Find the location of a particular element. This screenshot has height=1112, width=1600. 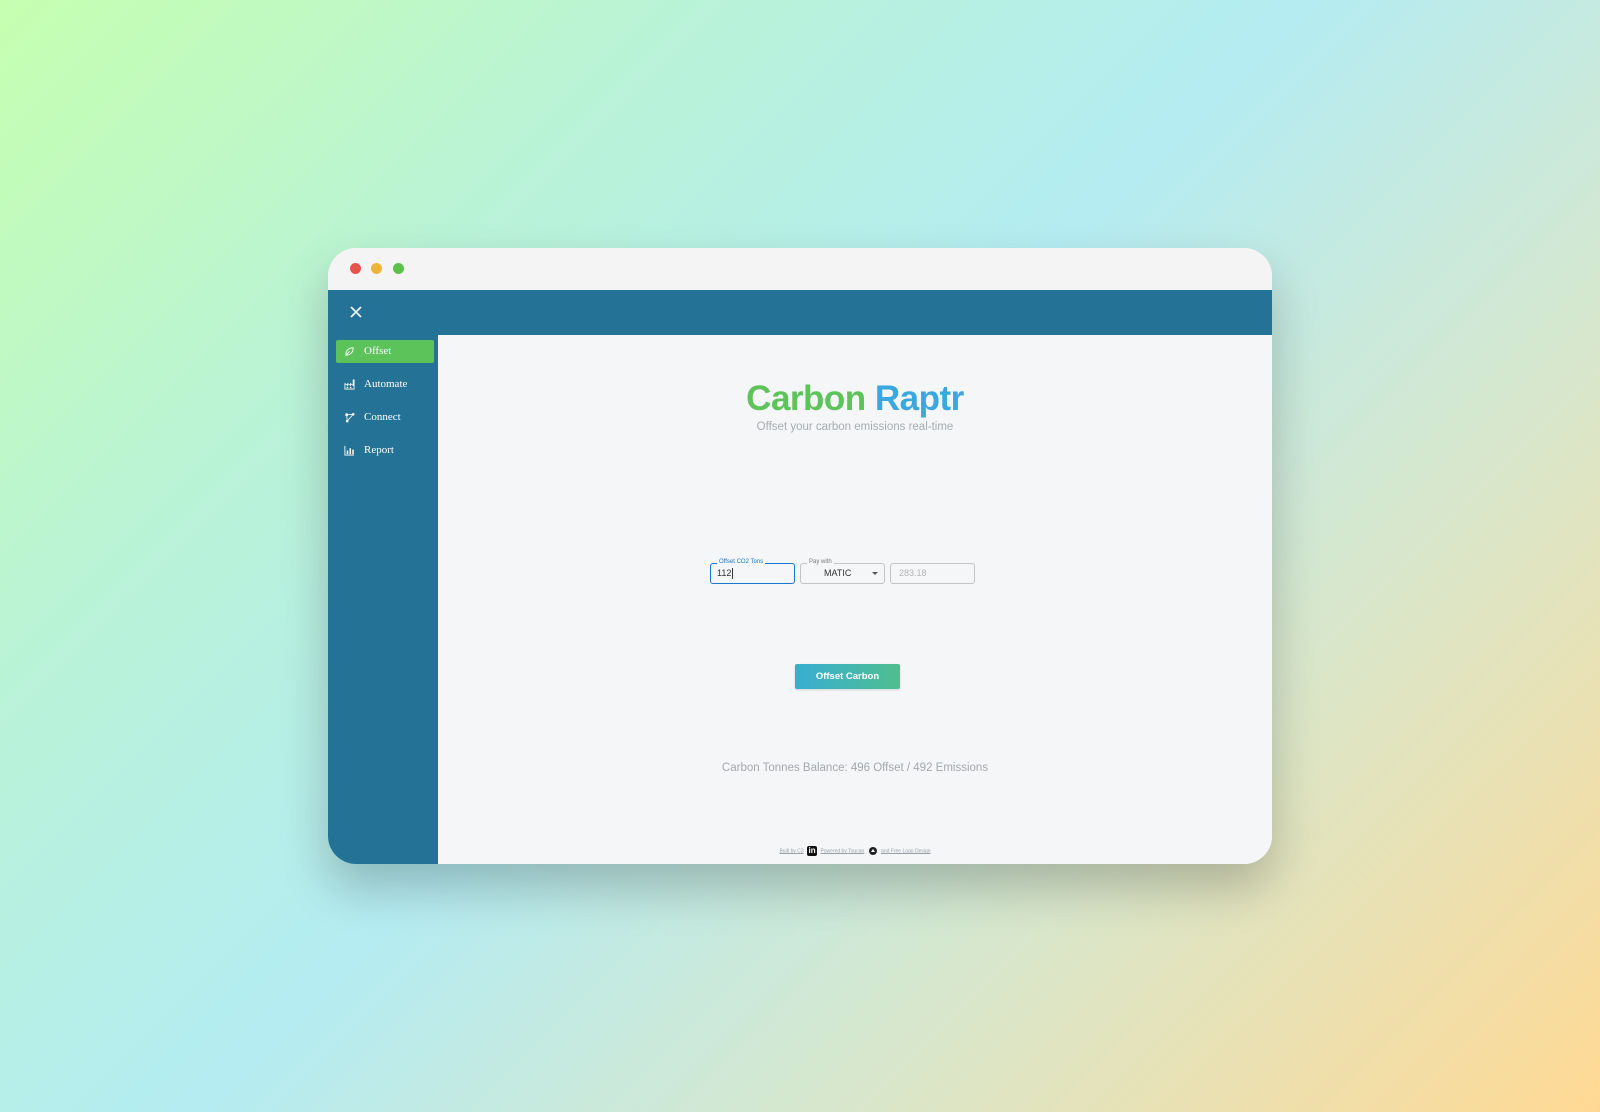

app-bar is located at coordinates (800, 312).